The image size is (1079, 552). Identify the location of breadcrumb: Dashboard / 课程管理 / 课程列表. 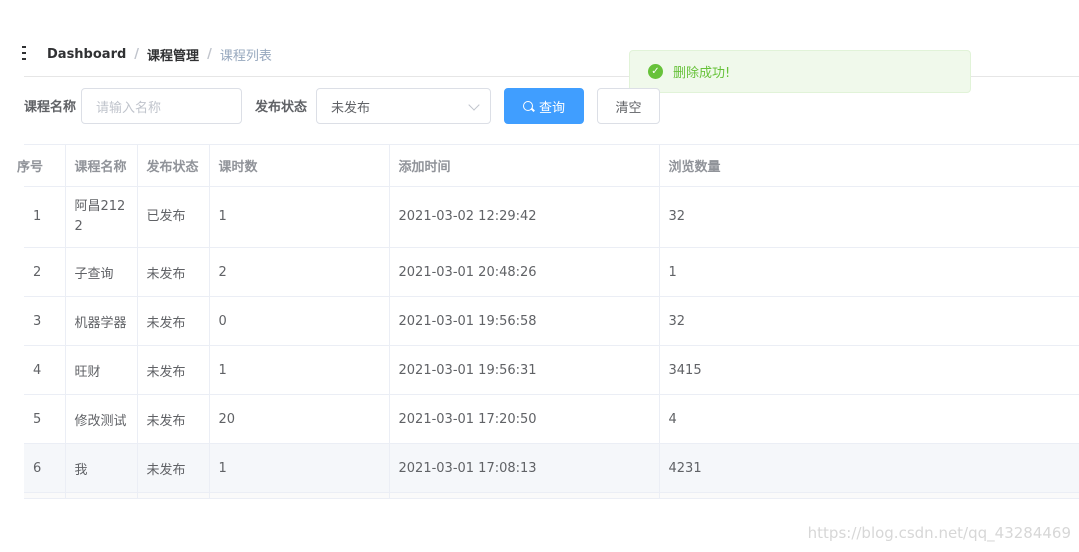
(159, 54).